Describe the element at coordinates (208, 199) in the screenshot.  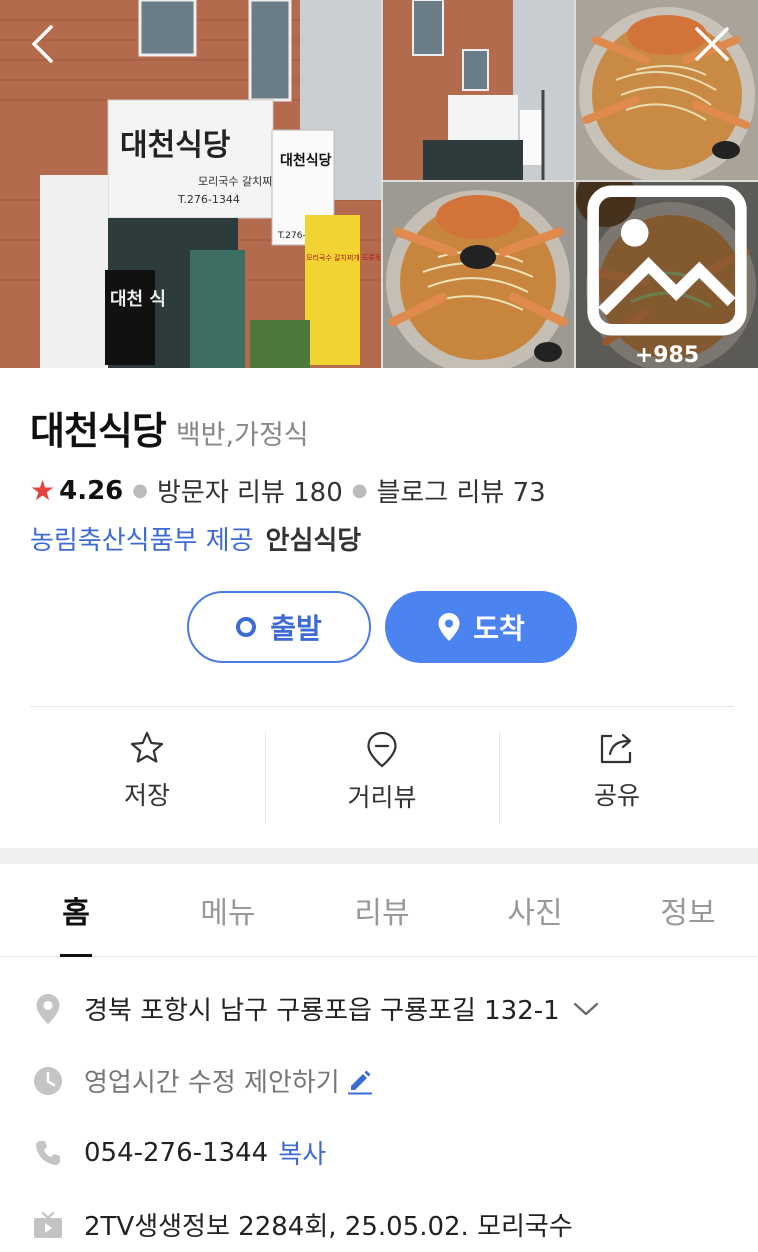
I see `main-sign-phone: T.276-1344` at that location.